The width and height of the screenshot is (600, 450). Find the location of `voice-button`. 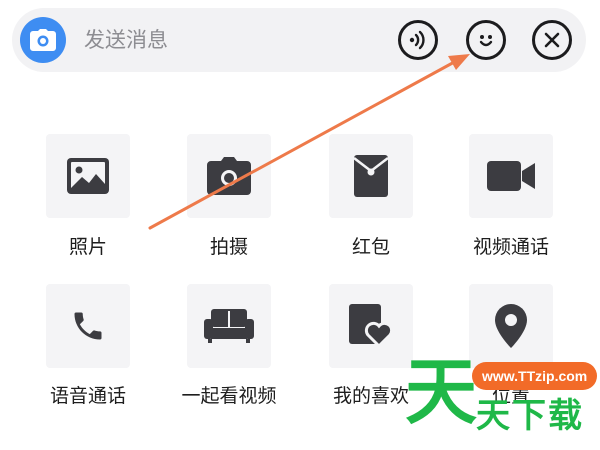

voice-button is located at coordinates (418, 40).